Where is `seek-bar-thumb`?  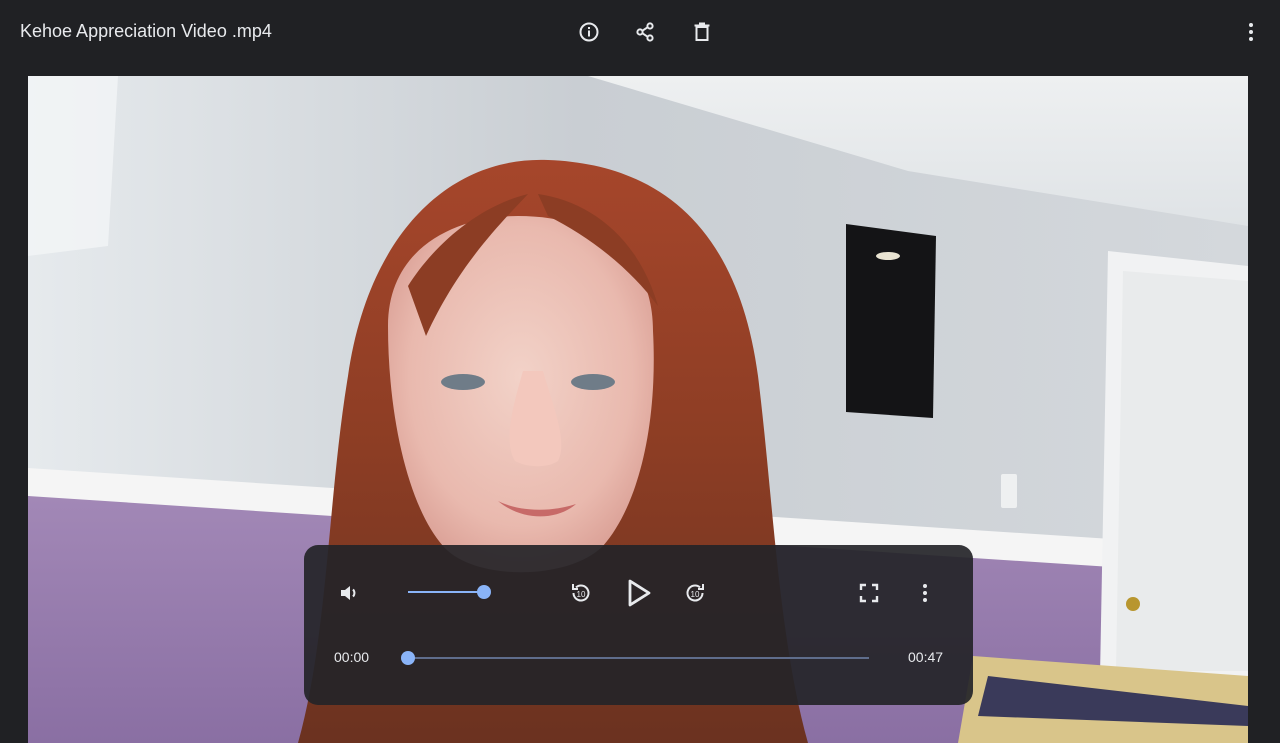 seek-bar-thumb is located at coordinates (408, 658).